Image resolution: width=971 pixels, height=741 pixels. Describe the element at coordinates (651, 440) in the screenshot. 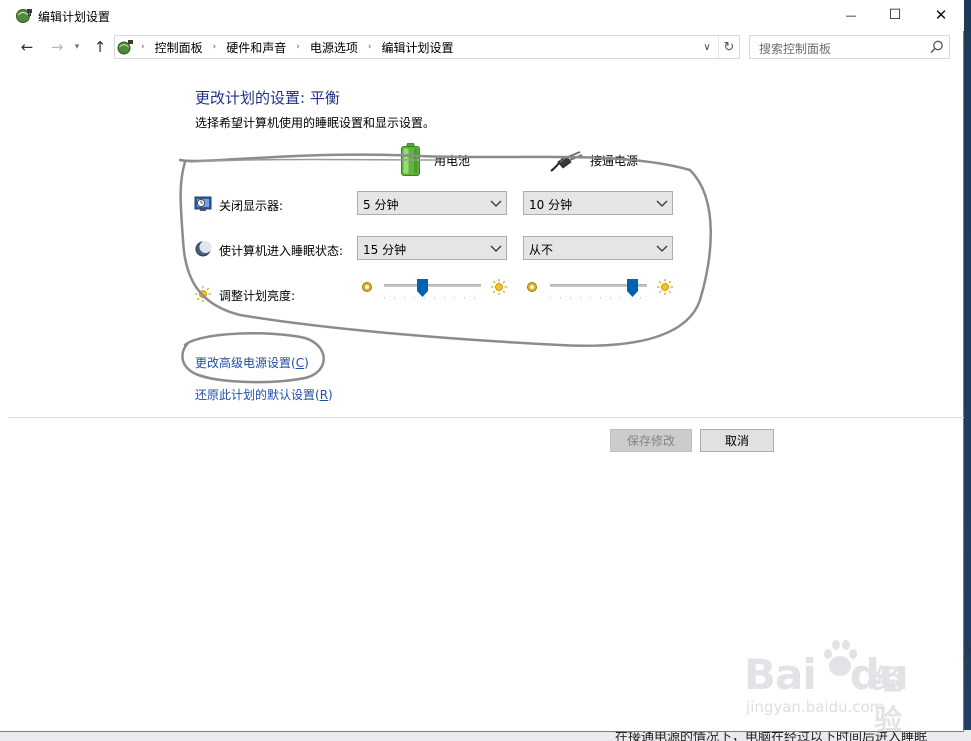

I see `save-changes-button: 保存修改` at that location.